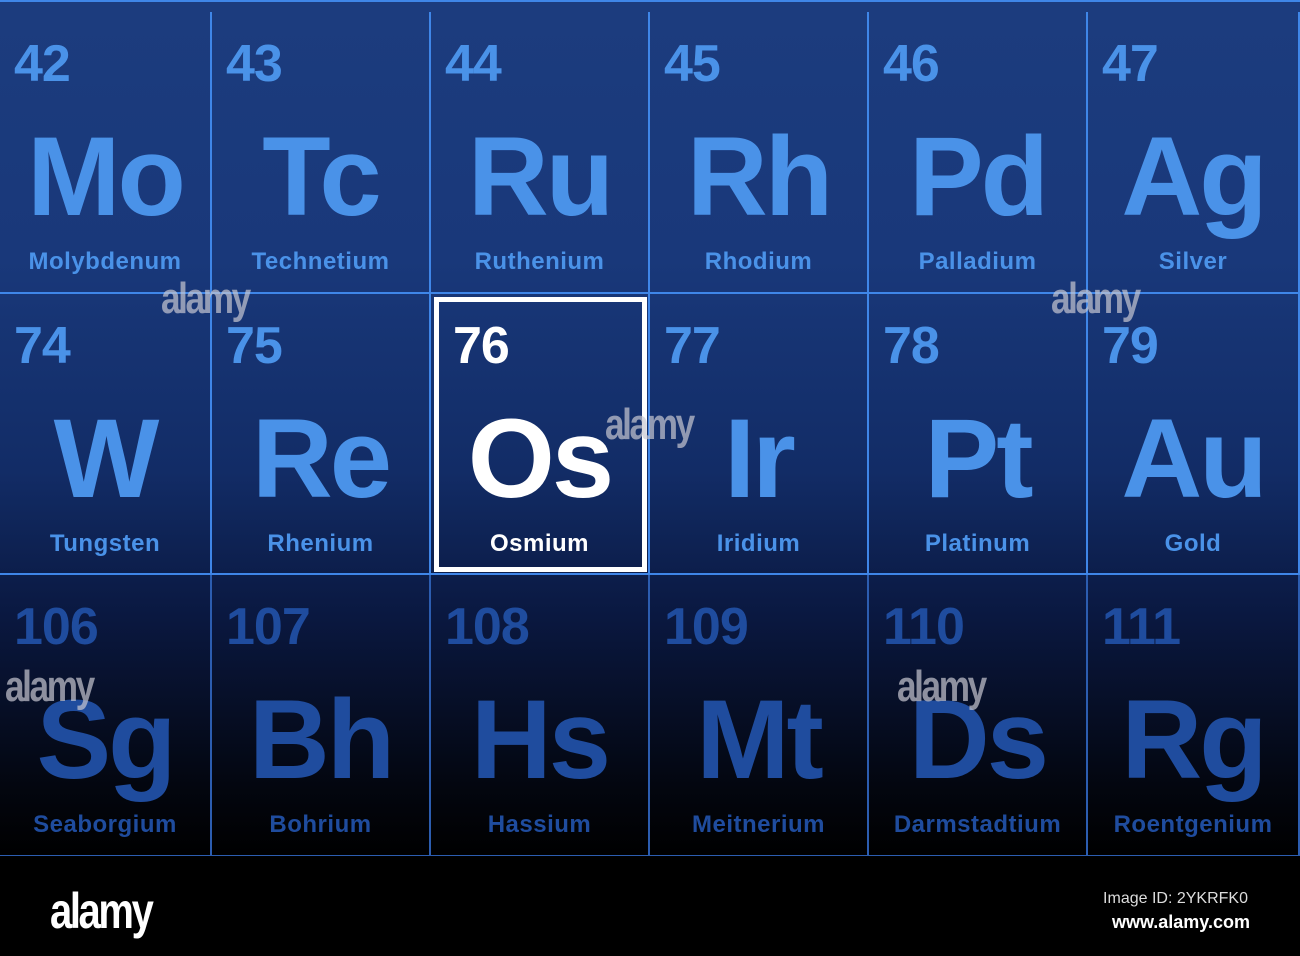  I want to click on element-symbol: Hs, so click(540, 739).